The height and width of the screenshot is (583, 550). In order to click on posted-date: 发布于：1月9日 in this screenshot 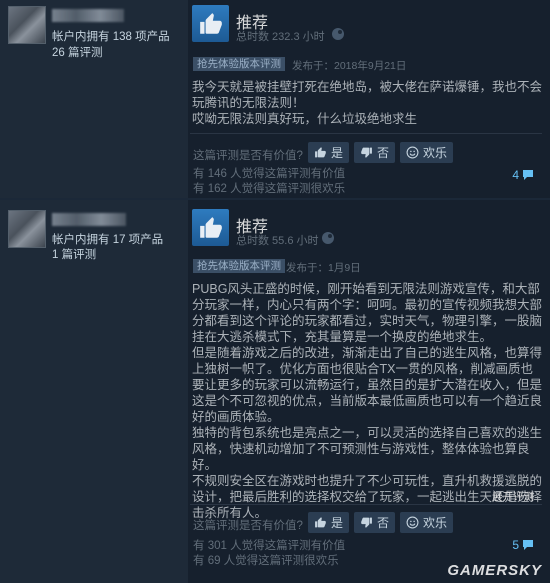, I will do `click(323, 268)`.